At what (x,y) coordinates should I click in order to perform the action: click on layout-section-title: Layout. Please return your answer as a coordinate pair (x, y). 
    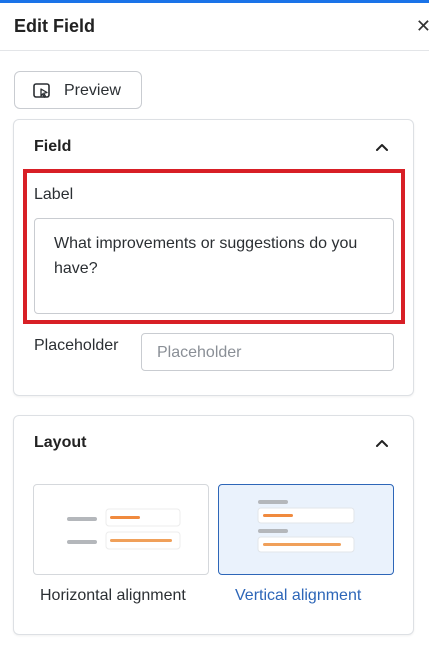
    Looking at the image, I should click on (60, 442).